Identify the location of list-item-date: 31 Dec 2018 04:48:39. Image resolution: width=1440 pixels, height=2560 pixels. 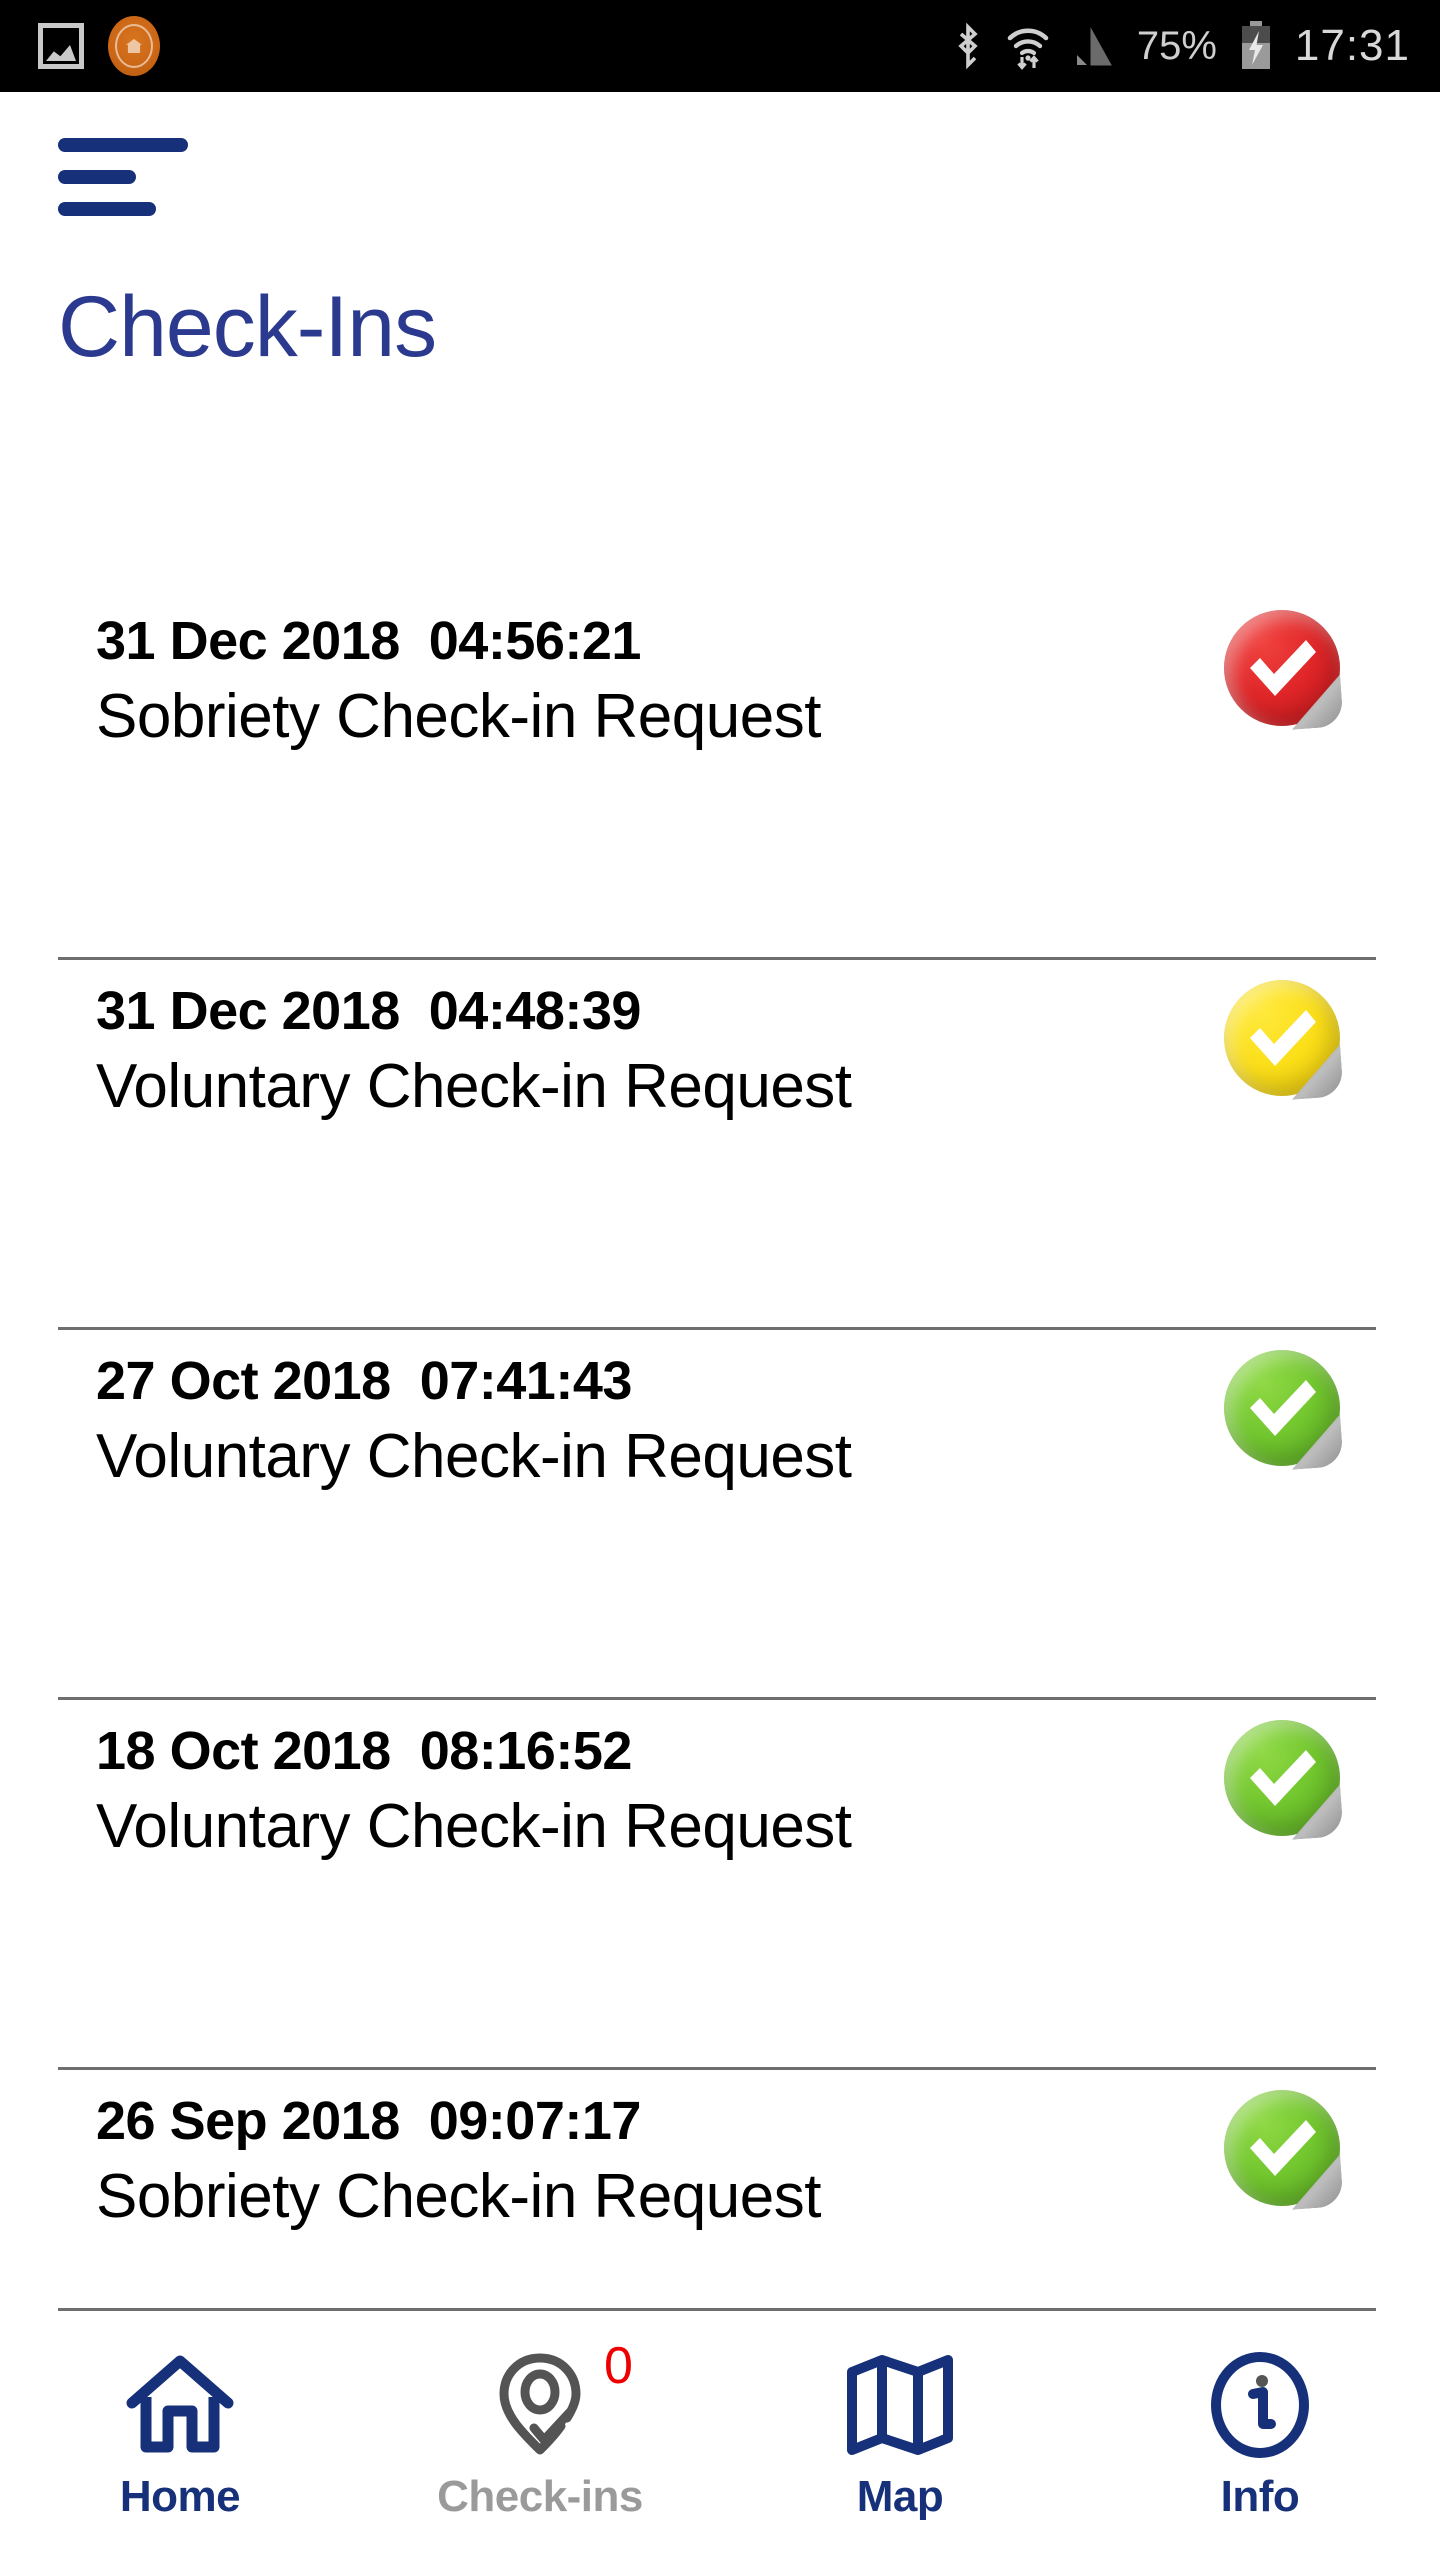
(368, 1011).